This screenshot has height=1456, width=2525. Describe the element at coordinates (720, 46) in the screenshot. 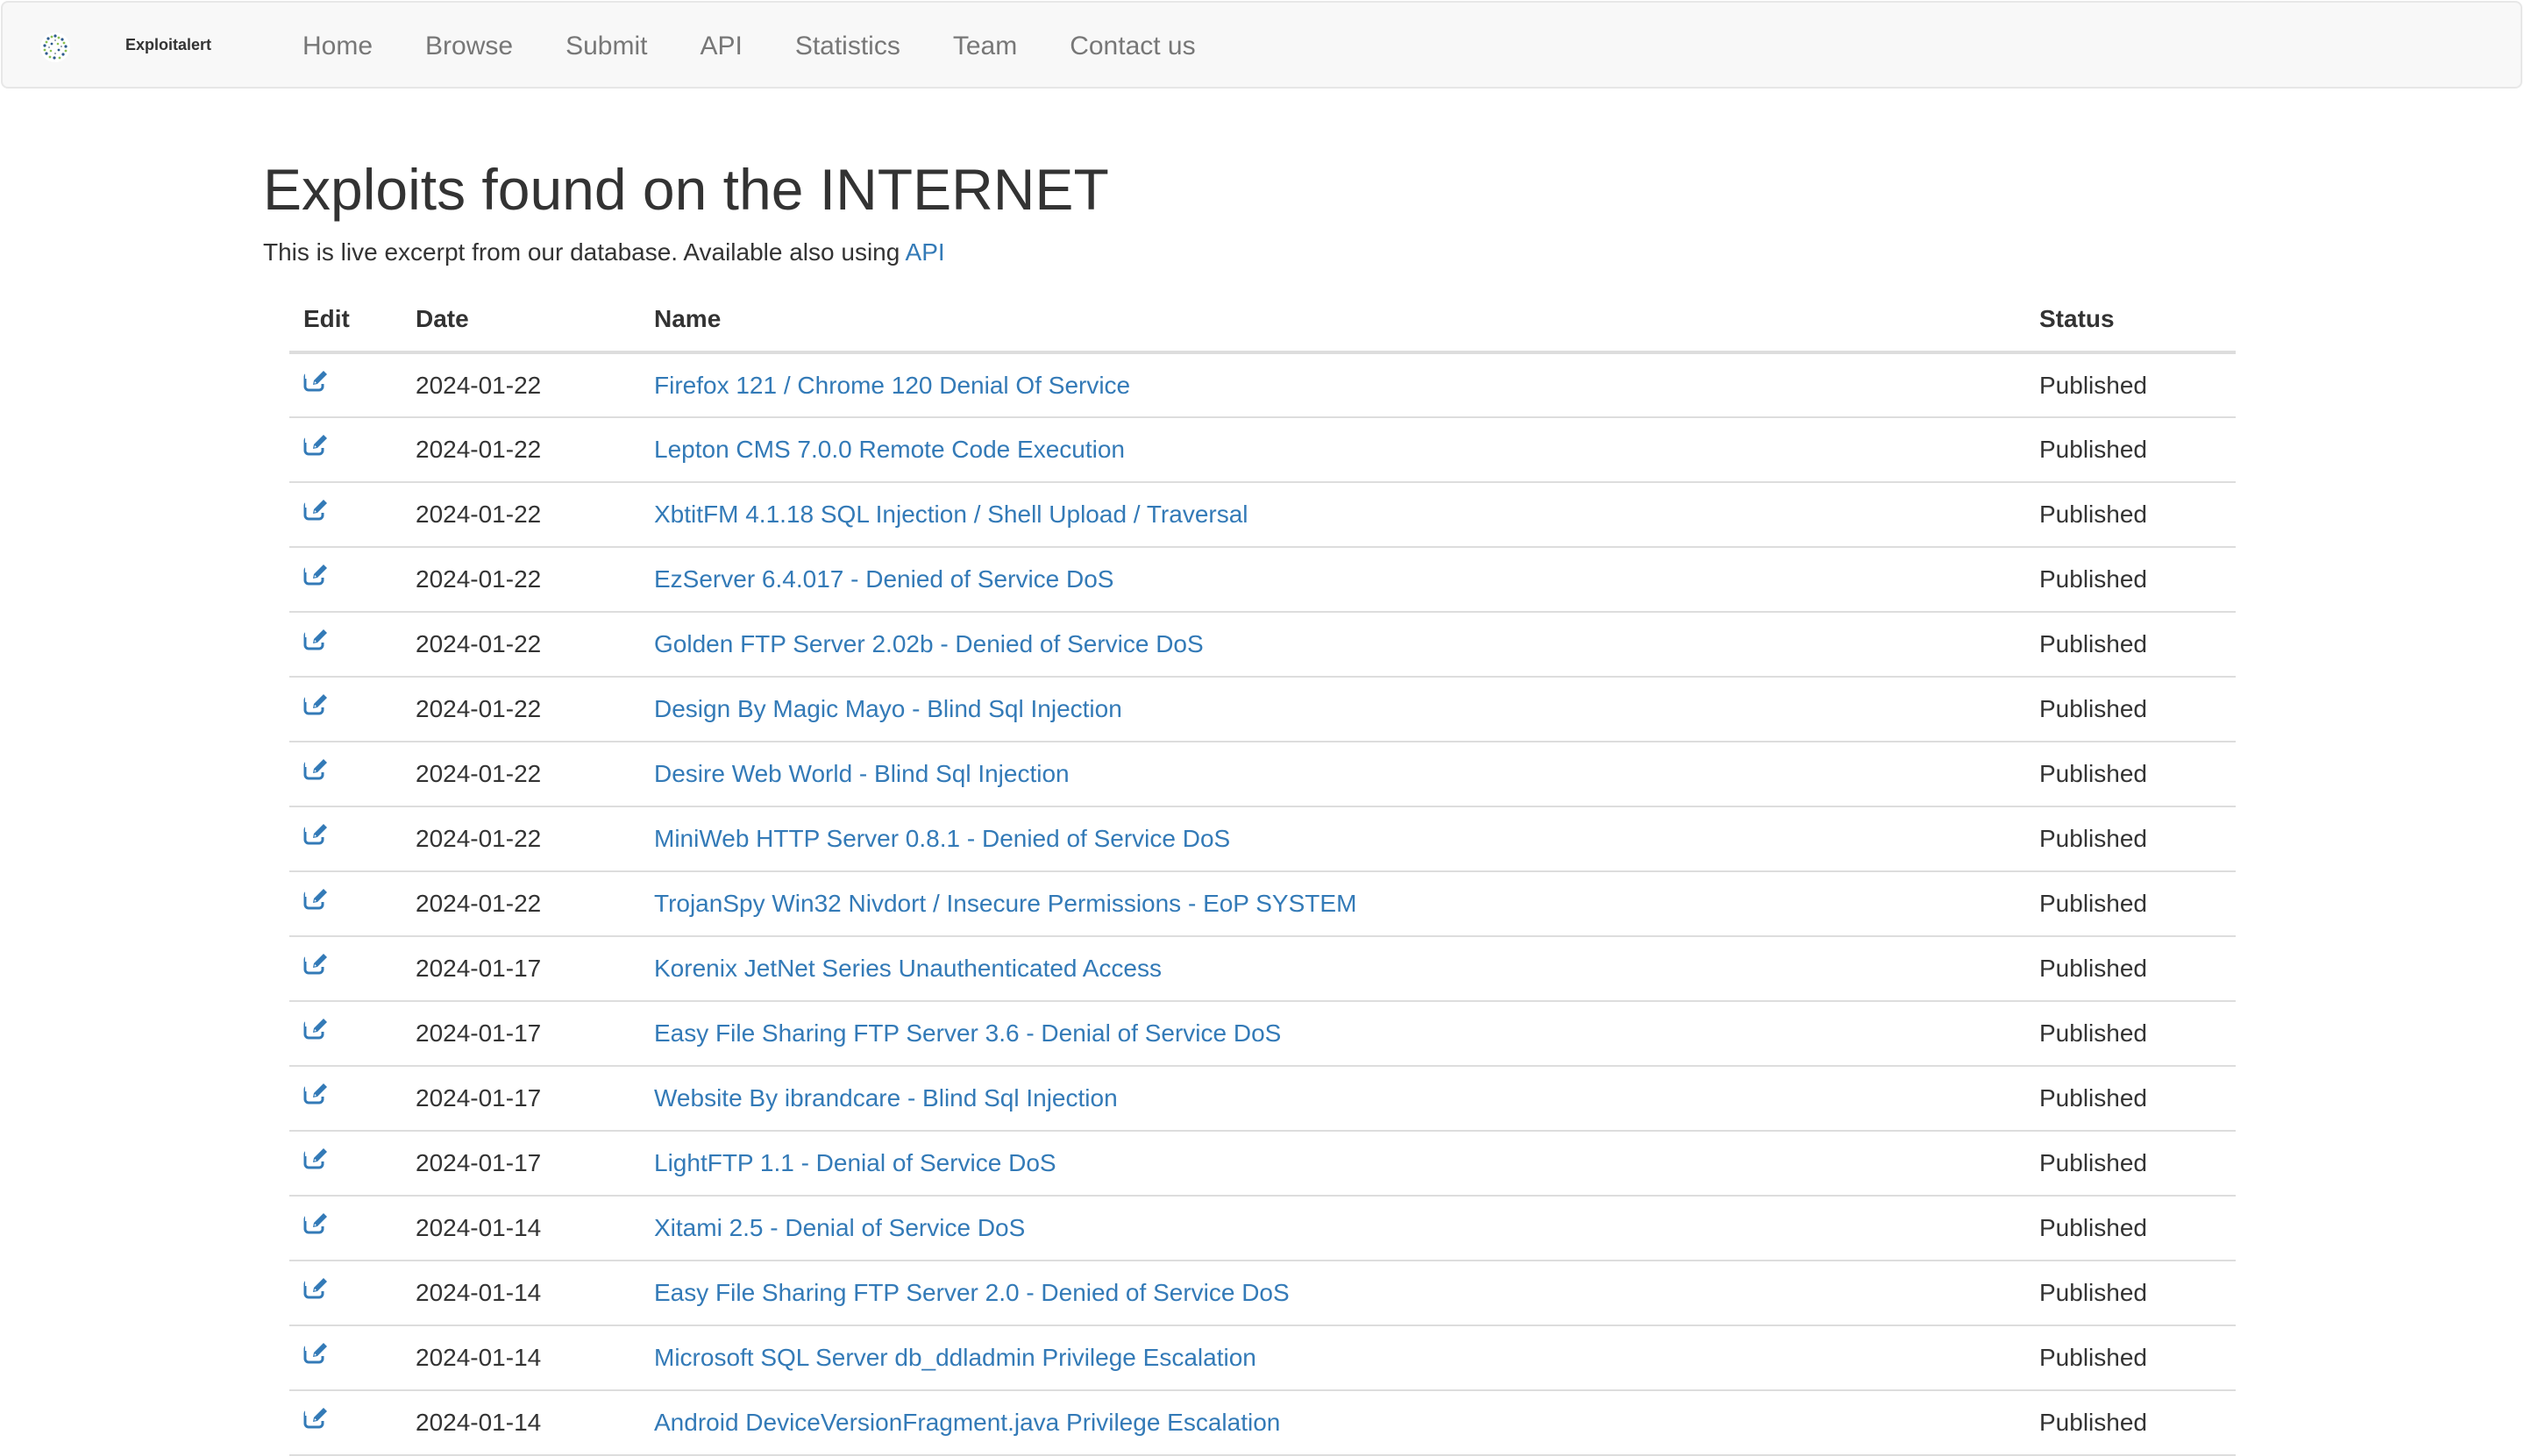

I see `nav-api: API` at that location.